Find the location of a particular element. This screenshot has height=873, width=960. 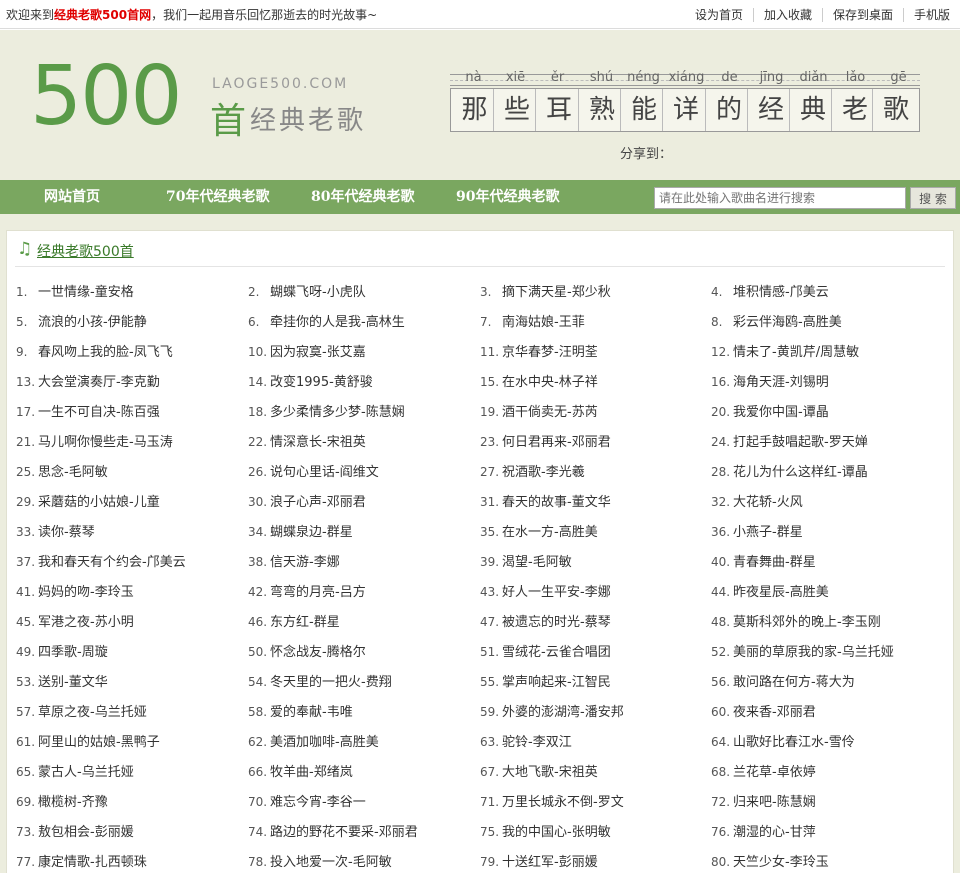

song-item: 1. 一世情缘-童安格 is located at coordinates (75, 292).